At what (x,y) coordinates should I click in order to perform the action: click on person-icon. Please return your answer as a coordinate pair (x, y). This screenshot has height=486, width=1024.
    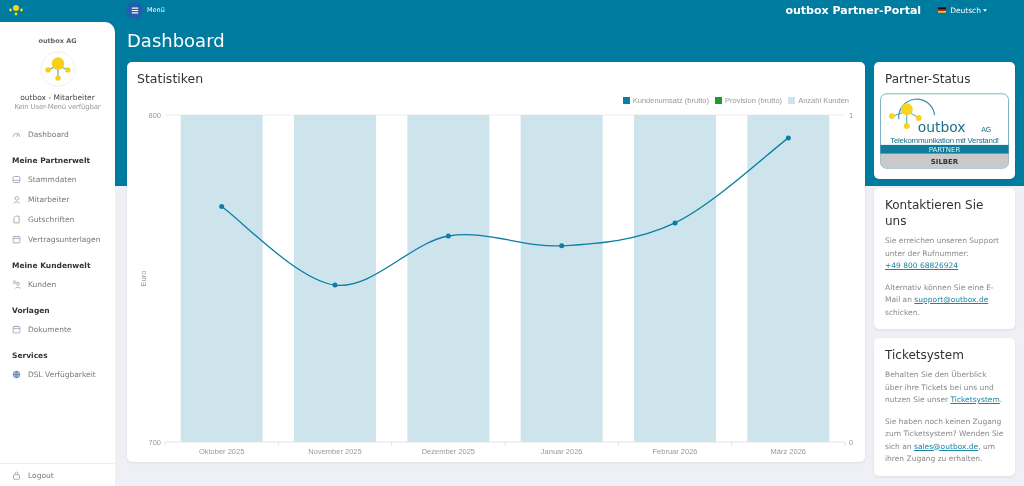
    Looking at the image, I should click on (16, 199).